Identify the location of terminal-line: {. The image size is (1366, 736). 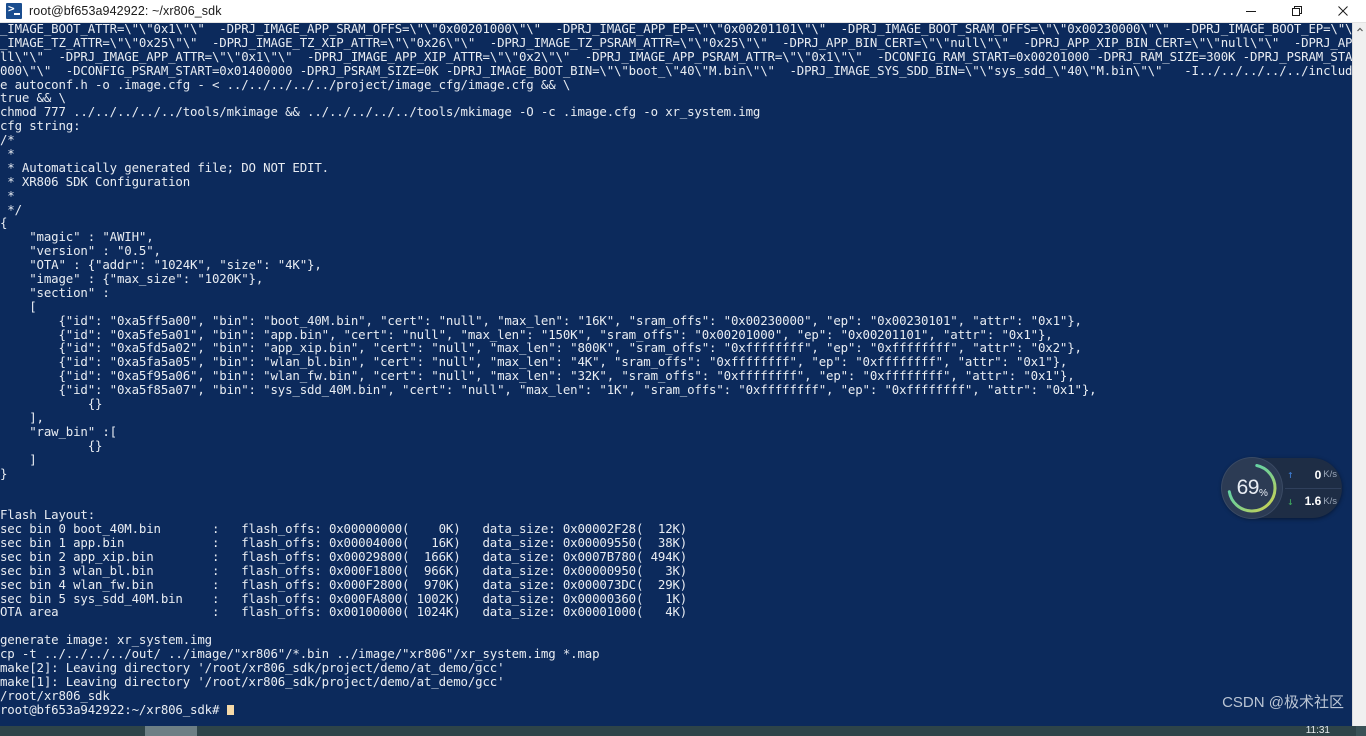
(4, 223).